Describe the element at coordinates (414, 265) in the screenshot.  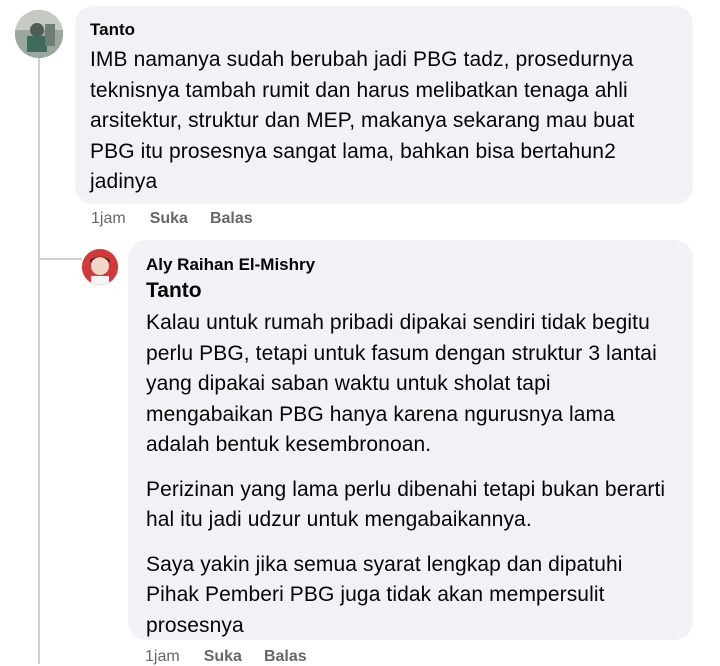
I see `reply-author: Aly Raihan El-Mishry` at that location.